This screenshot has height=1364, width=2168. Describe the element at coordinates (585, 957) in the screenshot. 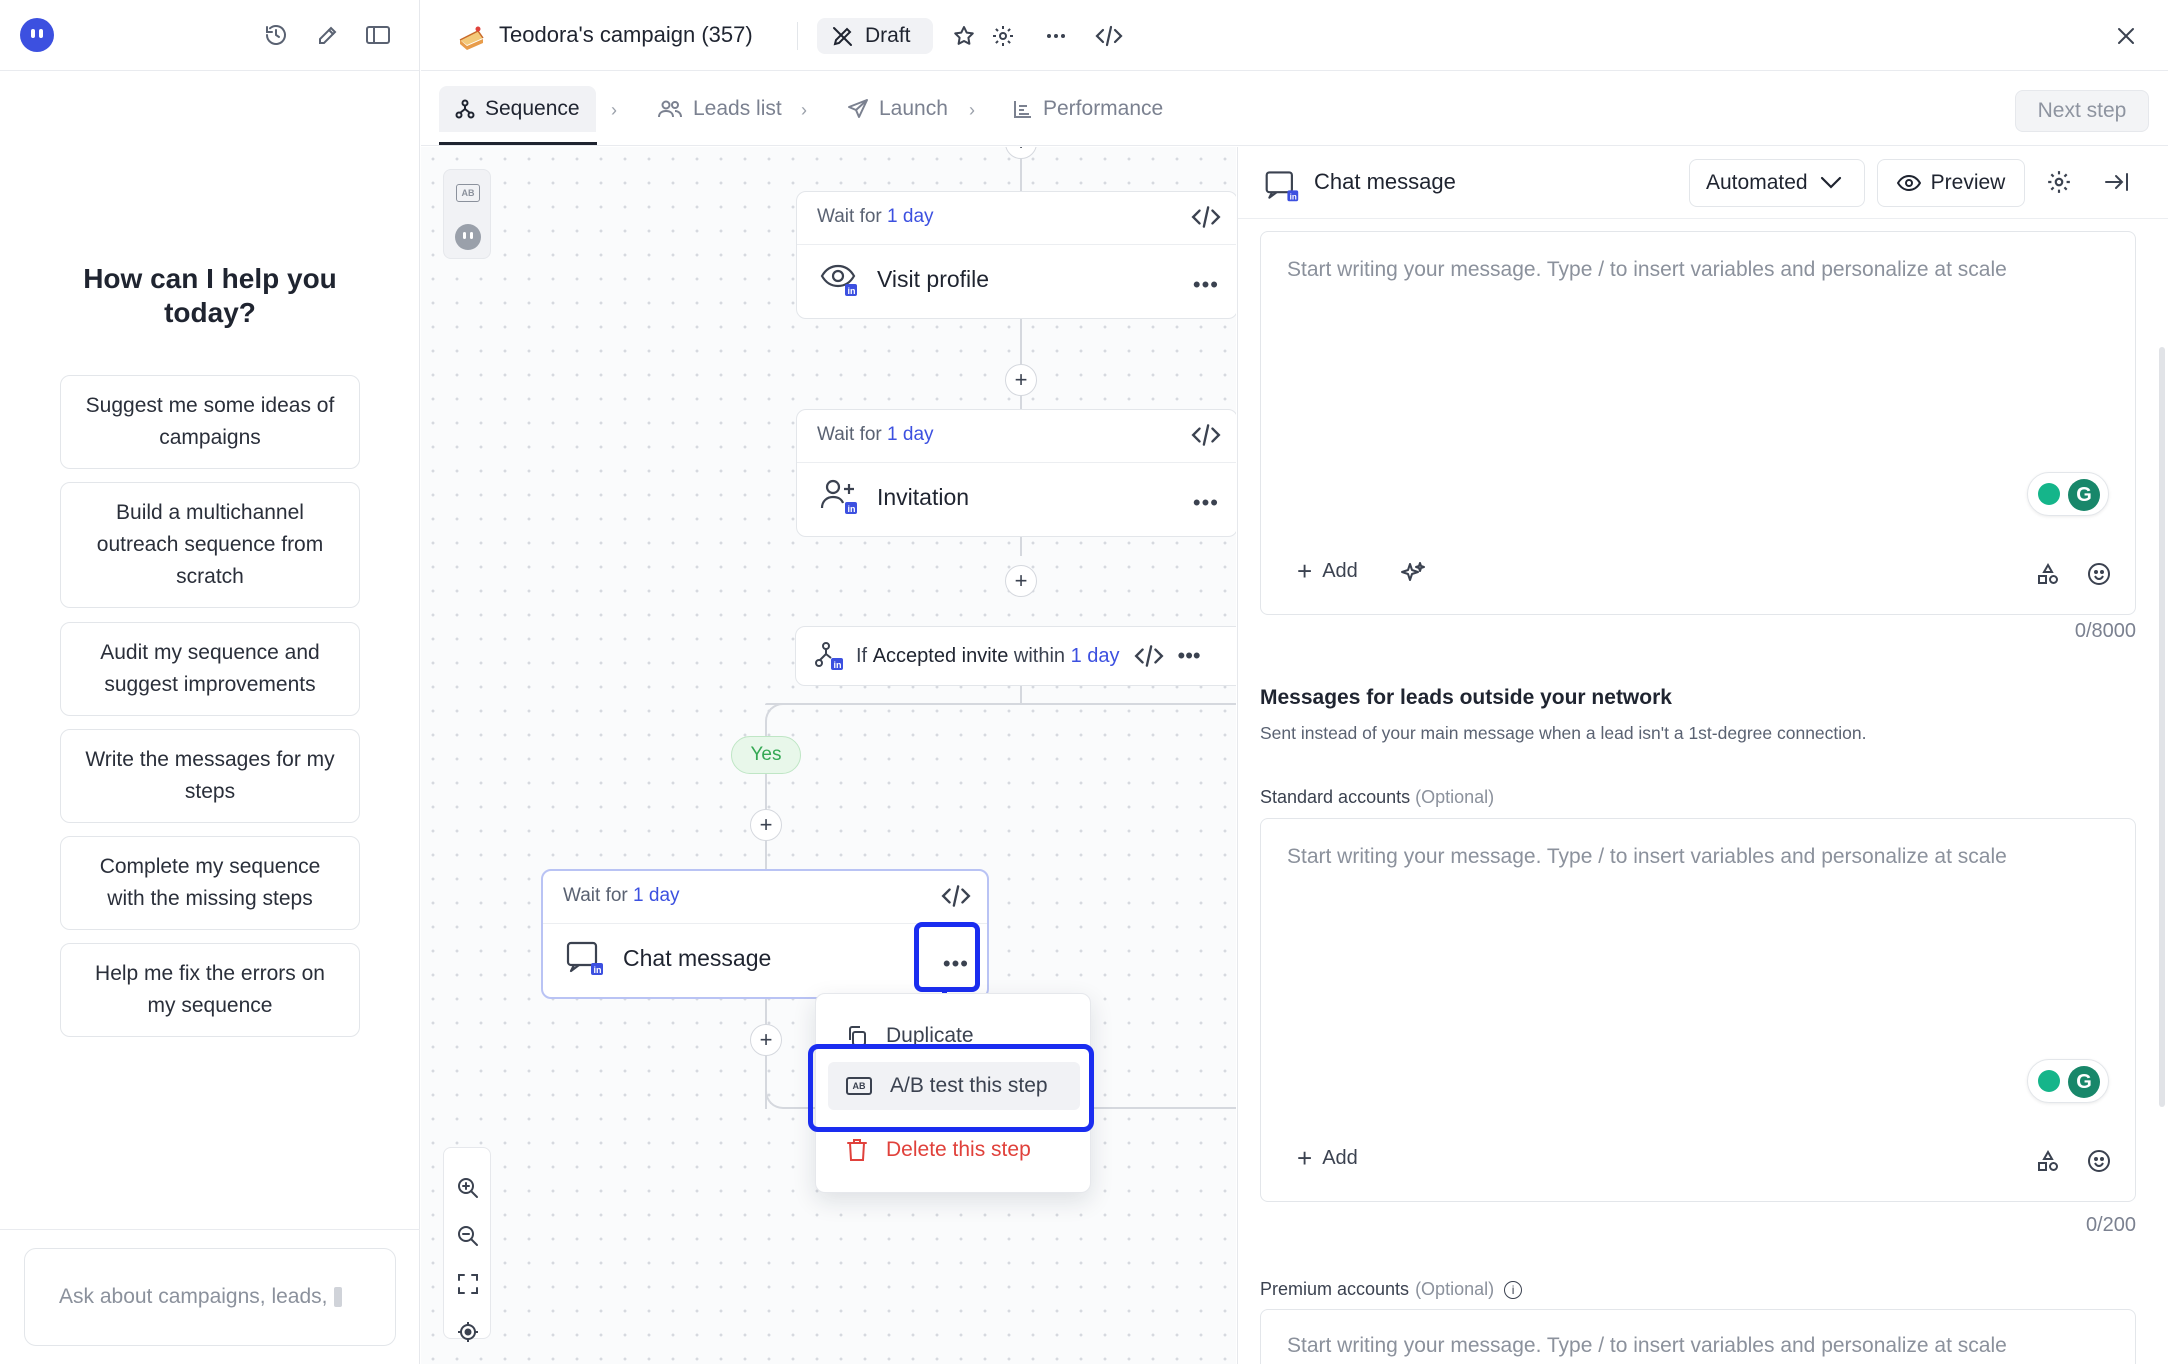

I see `chat-linkedin-icon: in` at that location.